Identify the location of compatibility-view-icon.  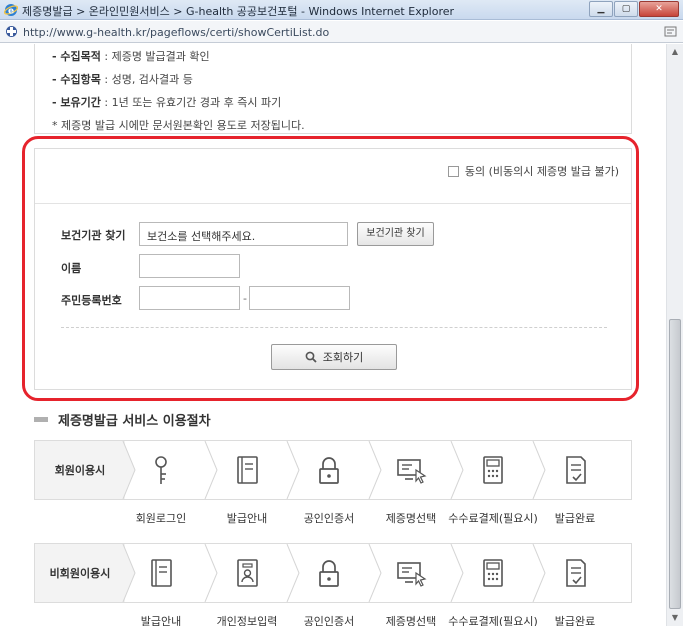
(670, 31).